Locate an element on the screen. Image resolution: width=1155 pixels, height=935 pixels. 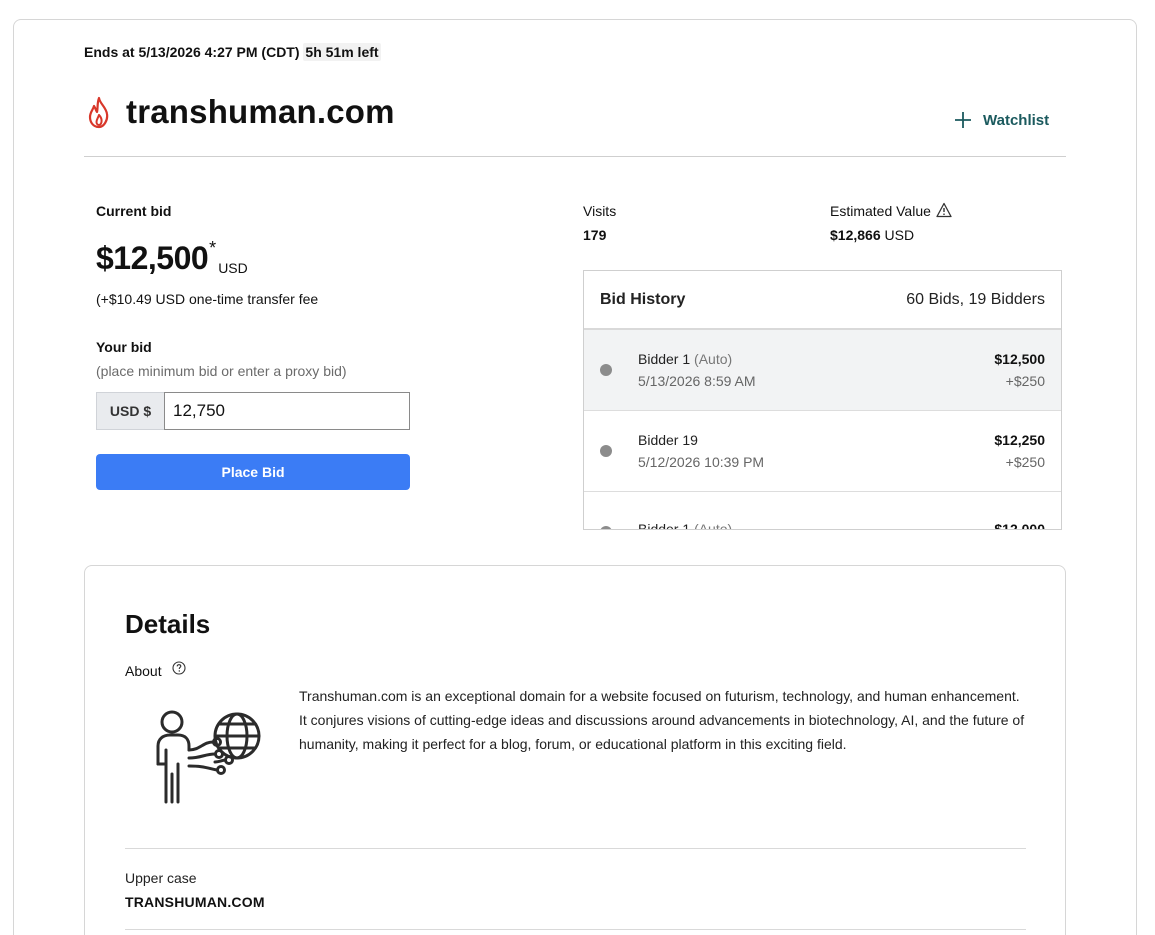
domain-header: transhuman.com is located at coordinates (239, 112).